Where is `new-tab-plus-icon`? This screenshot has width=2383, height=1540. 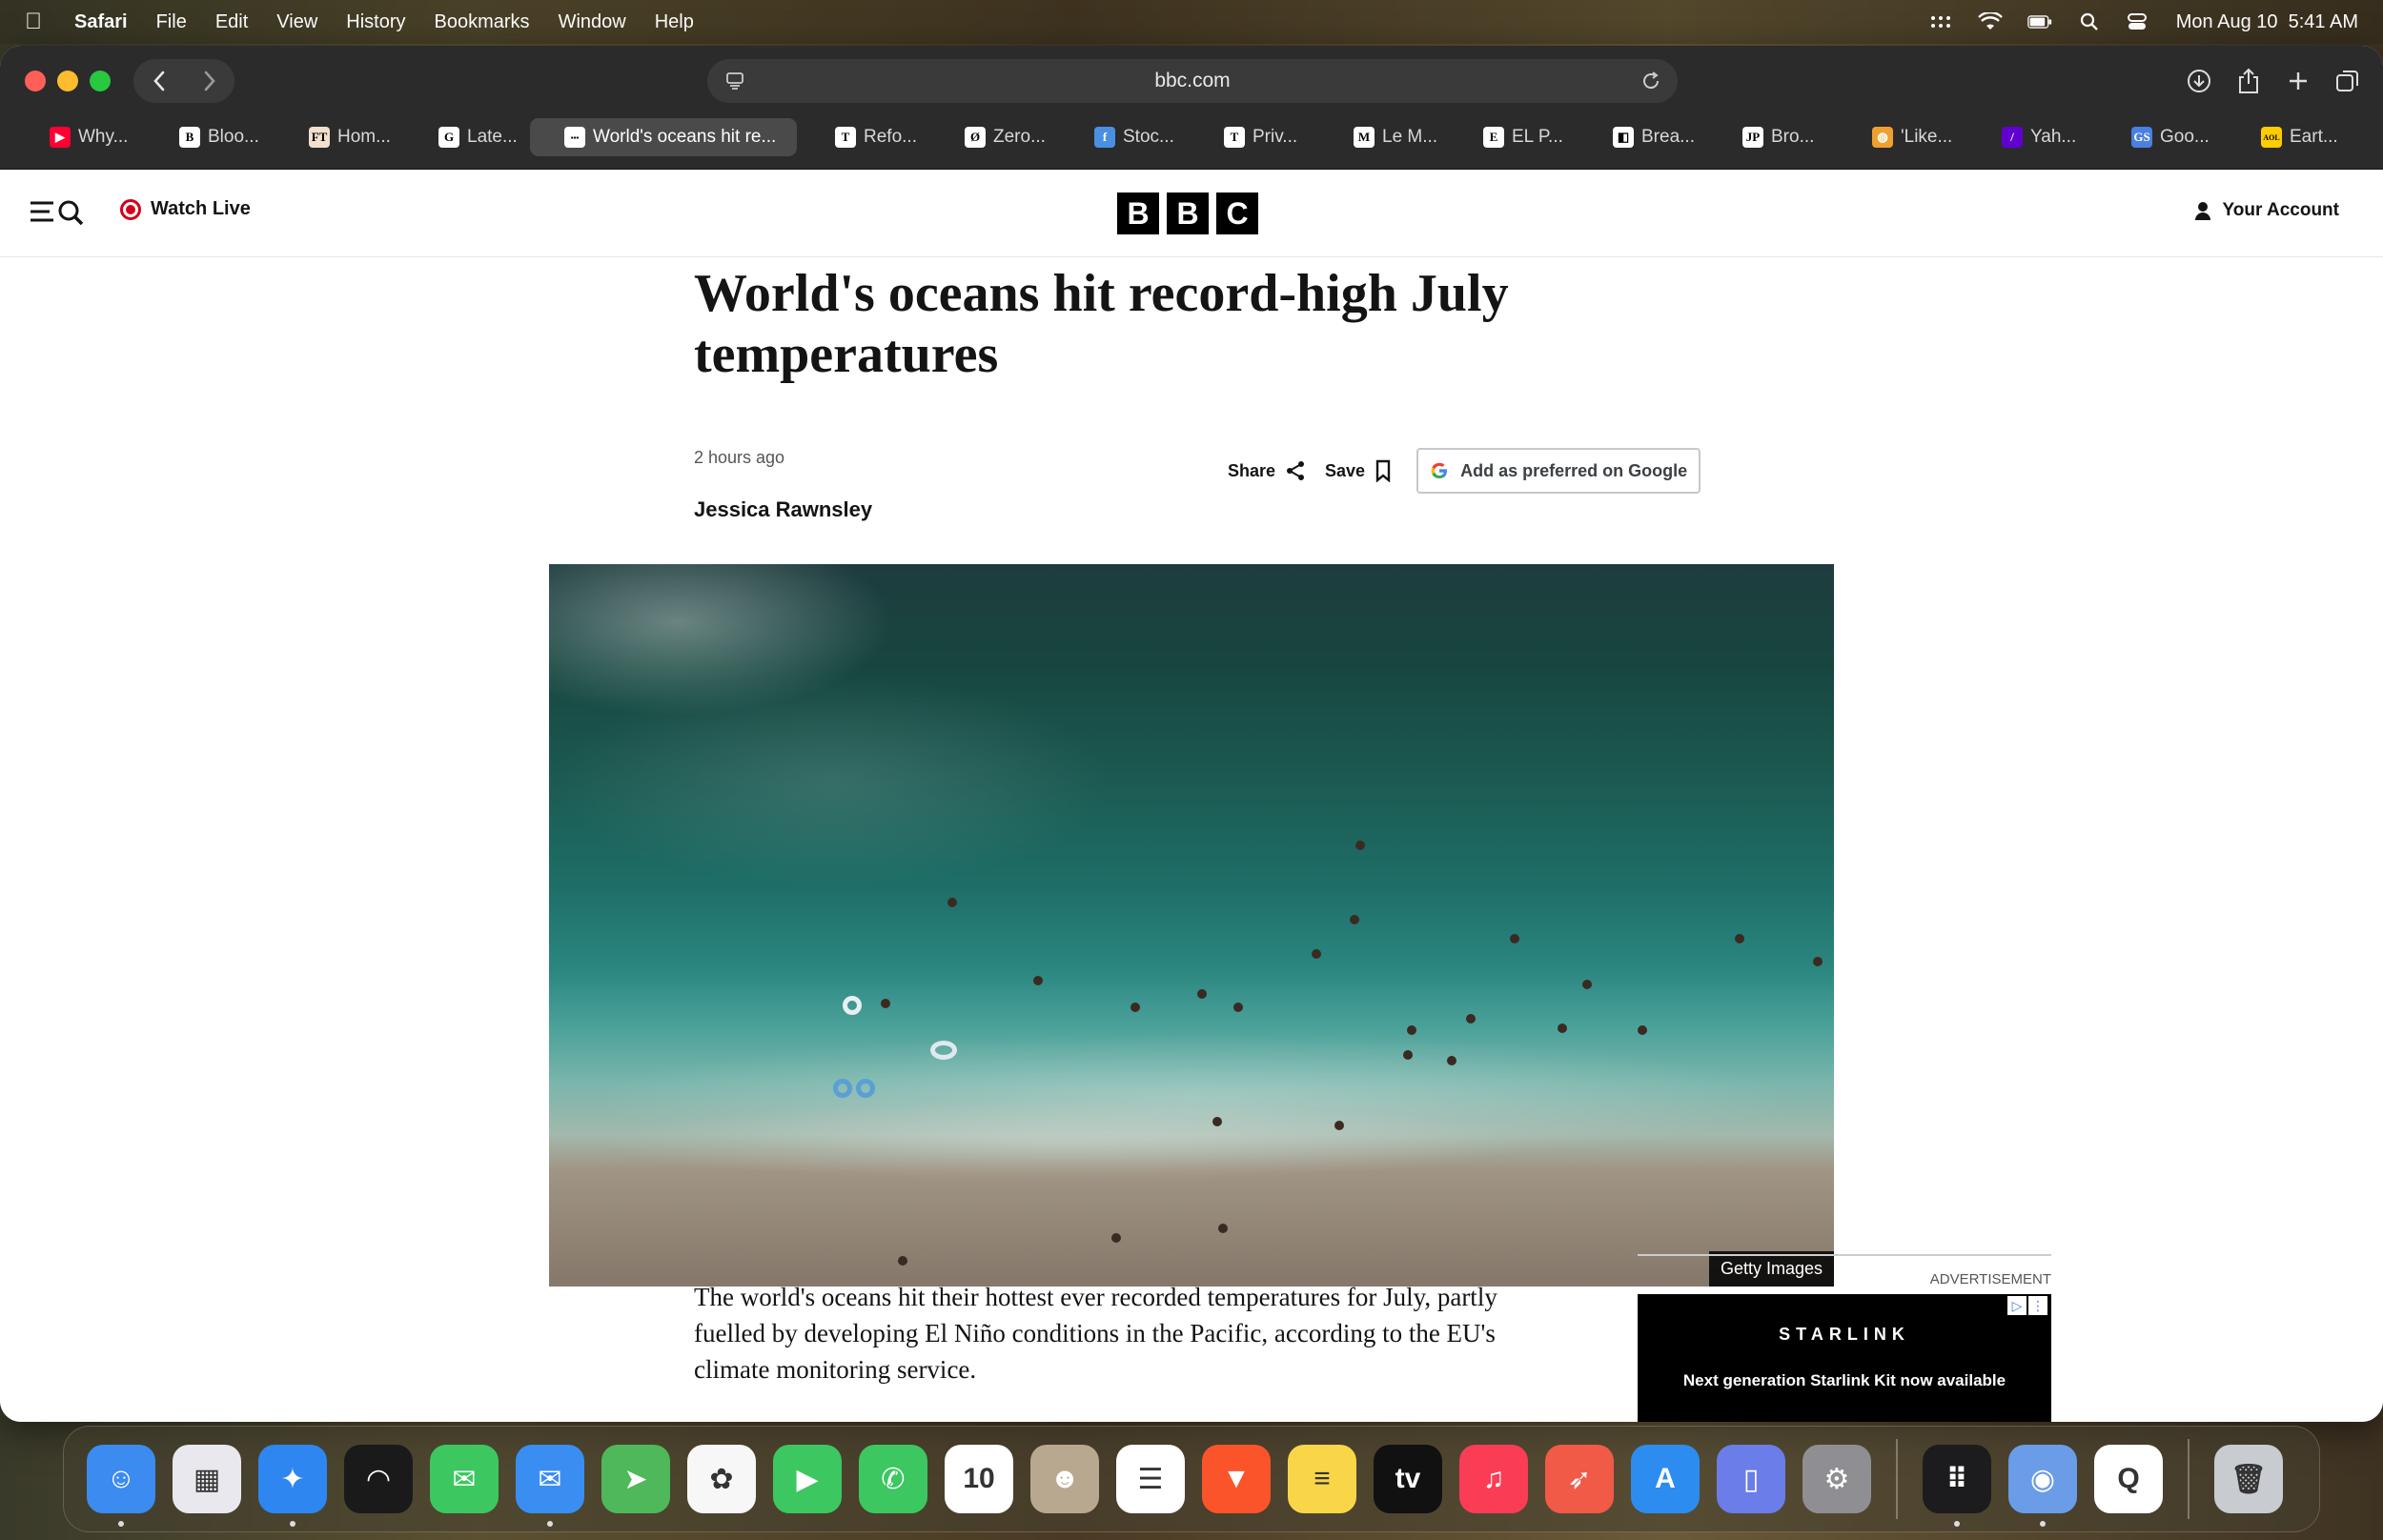 new-tab-plus-icon is located at coordinates (2298, 81).